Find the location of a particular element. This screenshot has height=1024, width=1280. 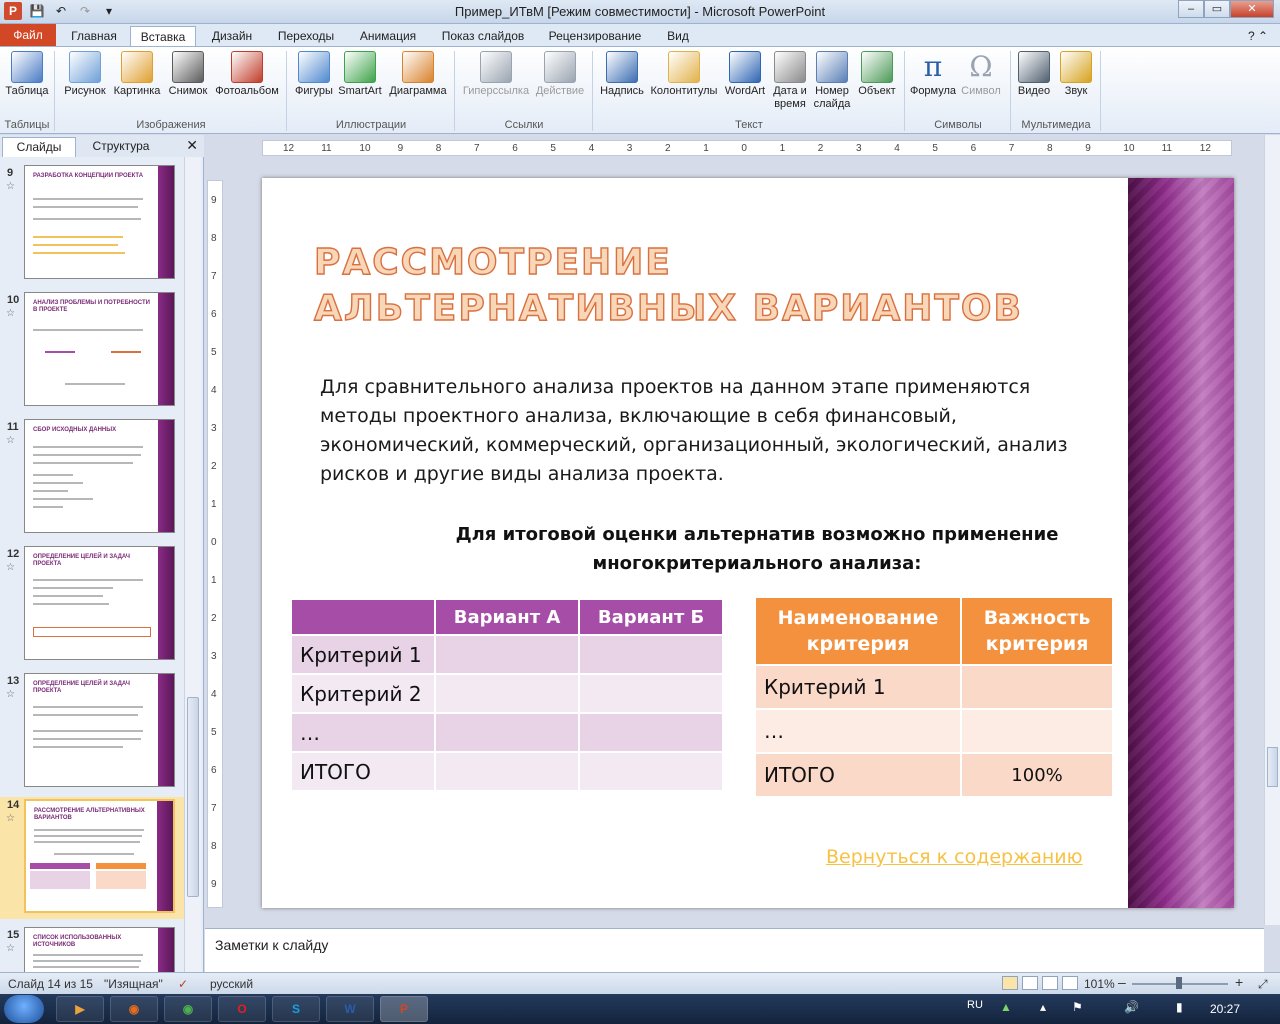

slide-thumbnail: 13 ☆ ОПРЕДЕЛЕНИЕ ЦЕЛЕЙ И ЗАДАЧ ПРОЕКТА is located at coordinates (92, 732).